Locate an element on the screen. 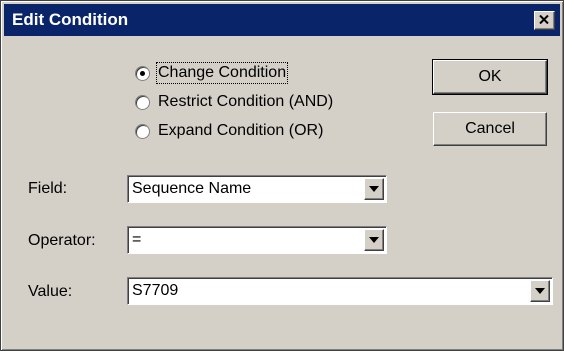  radio-restrict-condition: Restrict Condition (AND) is located at coordinates (234, 102).